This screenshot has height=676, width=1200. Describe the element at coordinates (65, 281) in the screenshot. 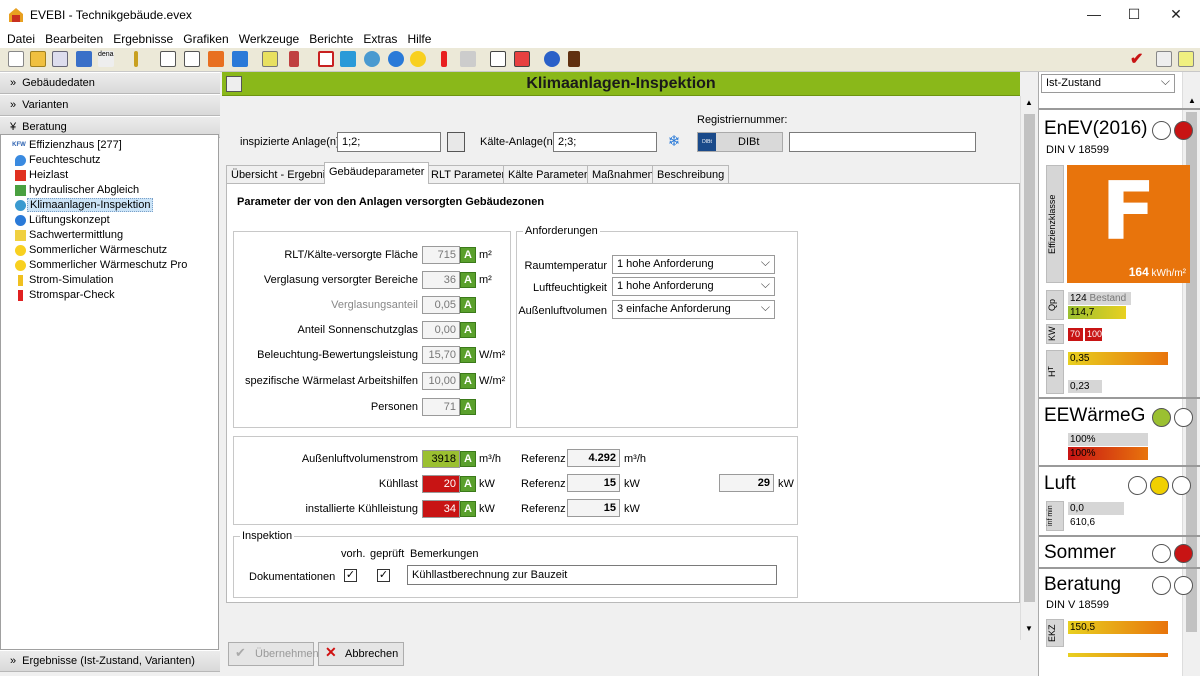

I see `tree-item-strom-simulation: Strom-Simulation` at that location.